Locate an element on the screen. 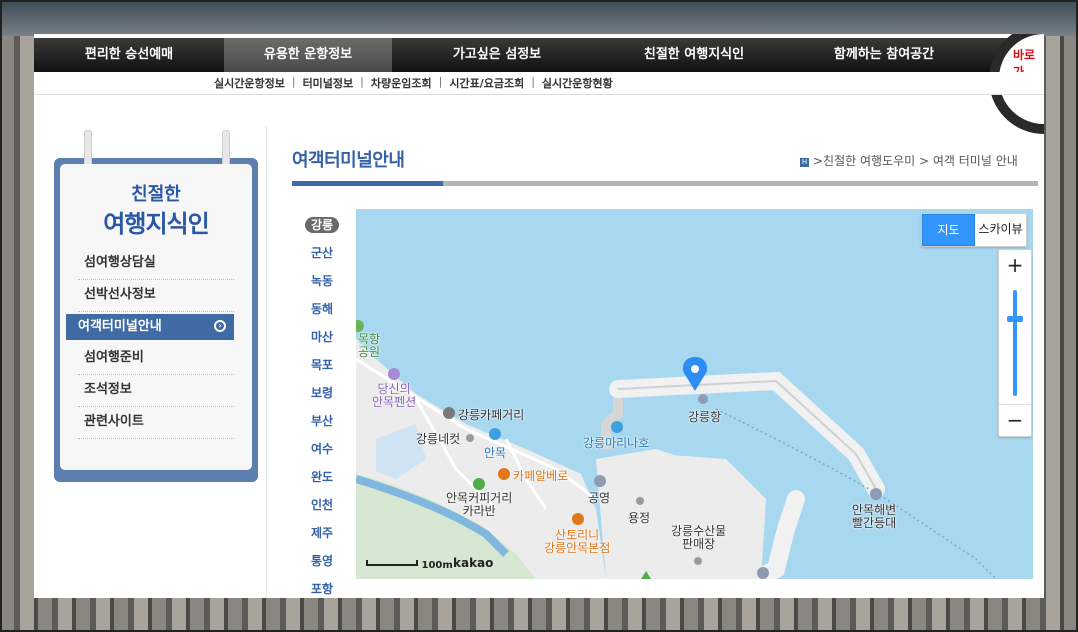  terminal-item: 인천 is located at coordinates (322, 506).